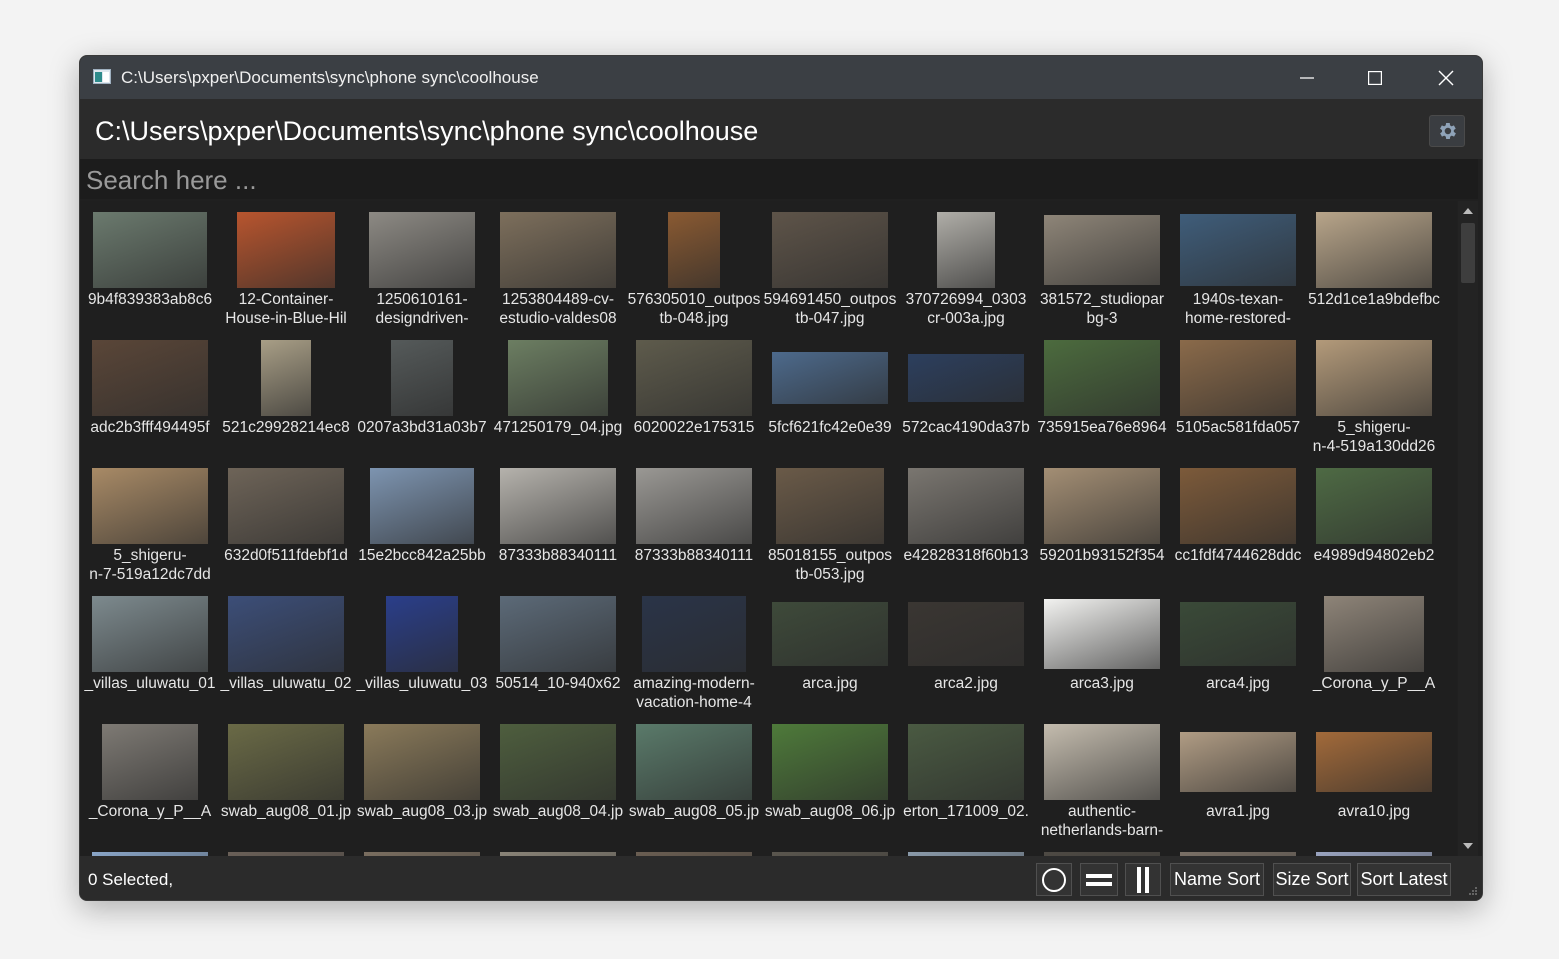 The image size is (1559, 959). Describe the element at coordinates (1102, 309) in the screenshot. I see `thumbnail-caption: 381572_studiopar bg-3` at that location.